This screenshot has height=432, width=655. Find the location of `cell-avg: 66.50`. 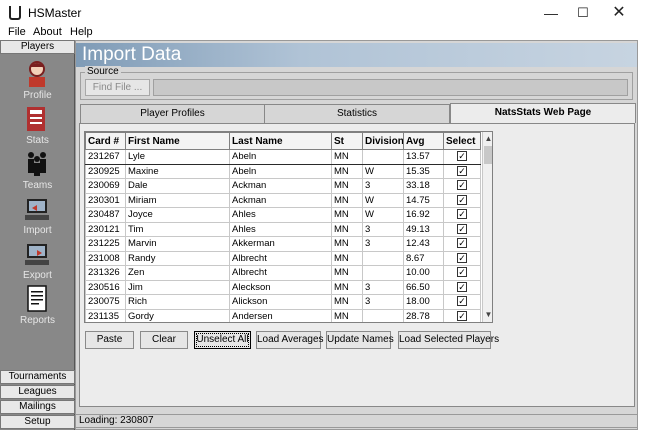

cell-avg: 66.50 is located at coordinates (423, 287).